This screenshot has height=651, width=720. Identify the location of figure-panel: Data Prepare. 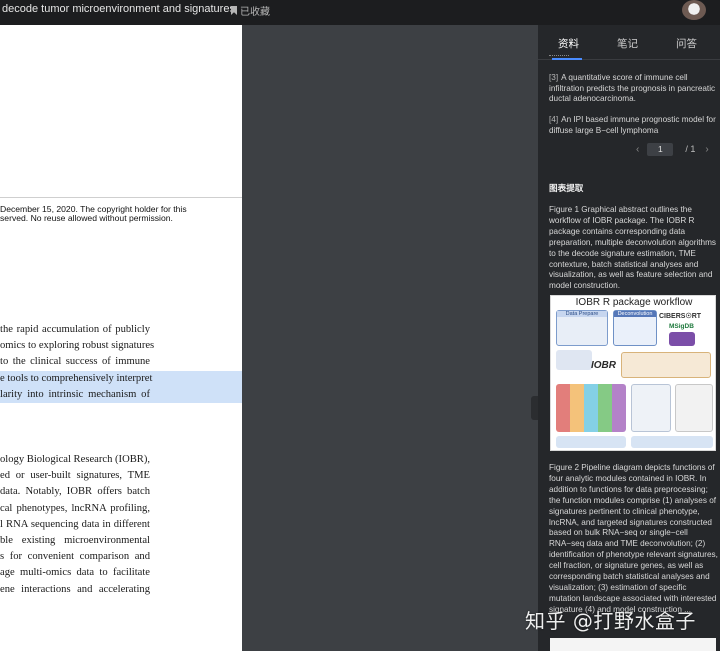
(582, 328).